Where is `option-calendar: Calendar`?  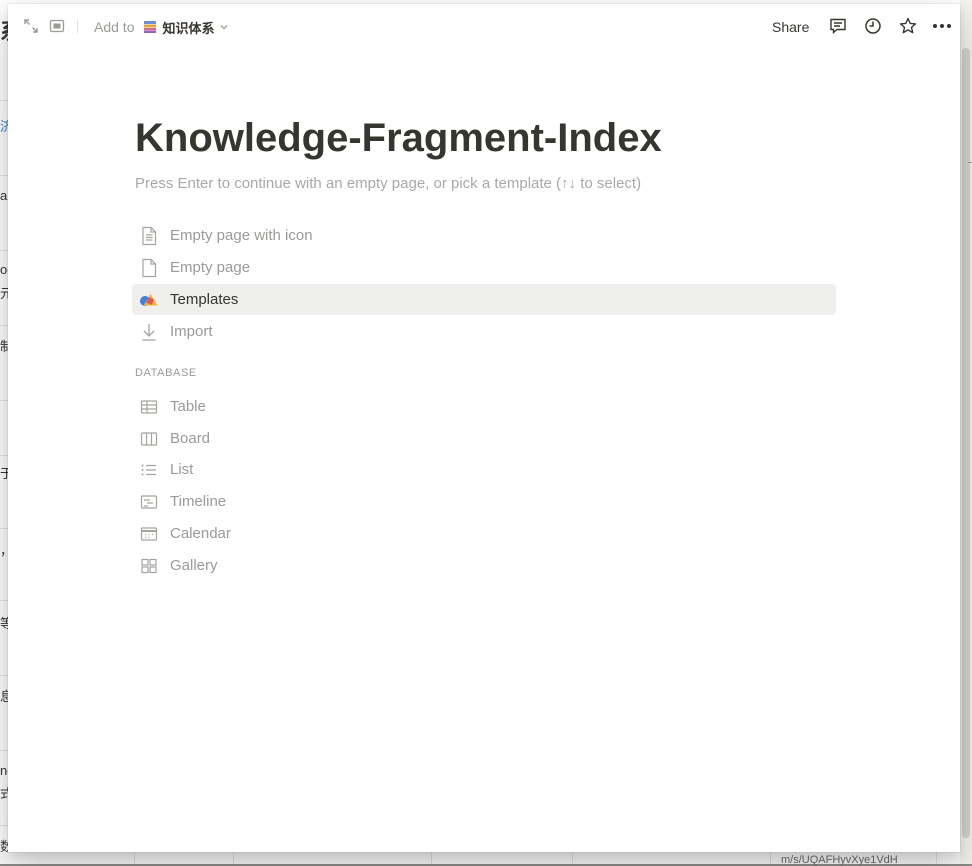 option-calendar: Calendar is located at coordinates (484, 533).